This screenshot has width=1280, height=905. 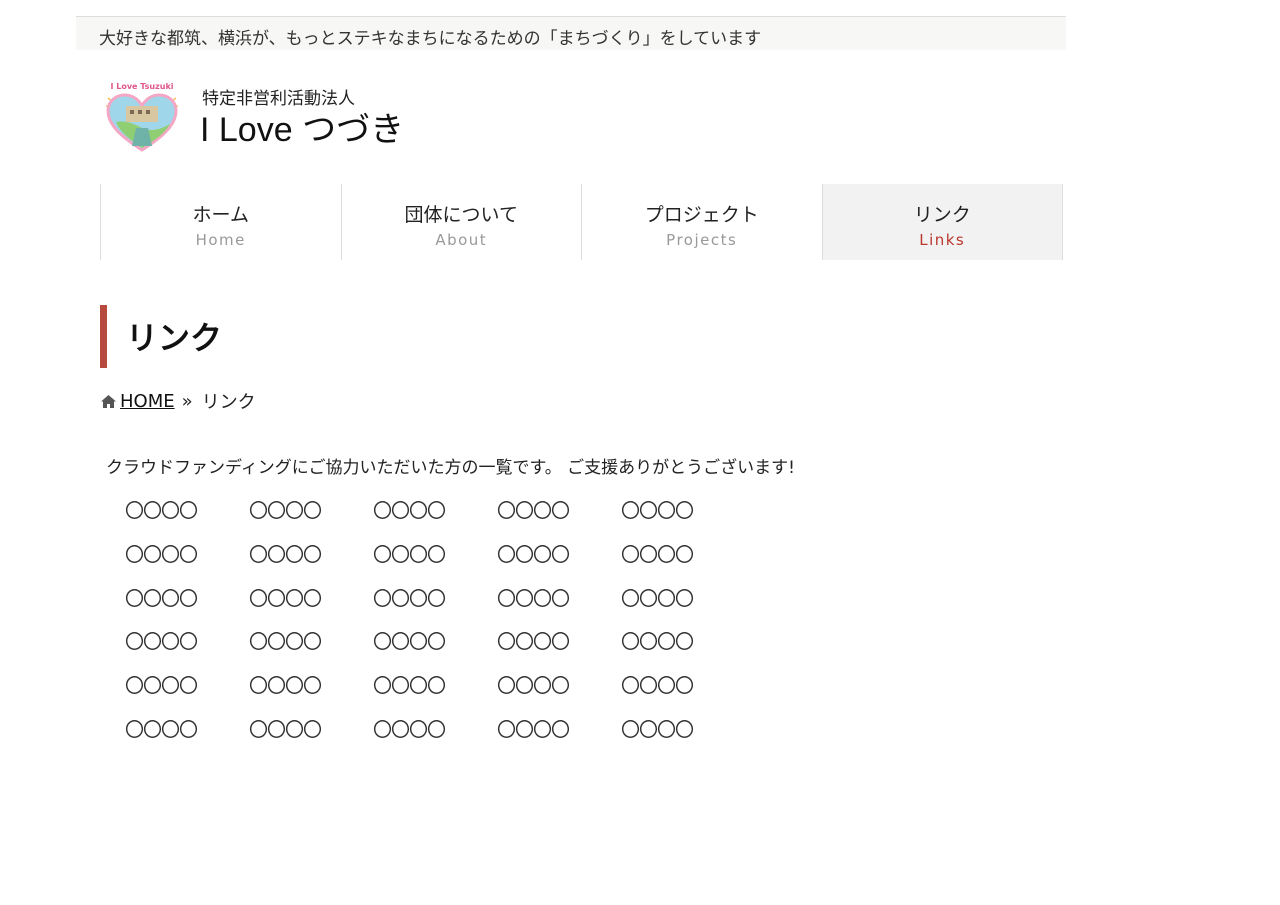 I want to click on nav-item-label: ホーム, so click(x=220, y=215).